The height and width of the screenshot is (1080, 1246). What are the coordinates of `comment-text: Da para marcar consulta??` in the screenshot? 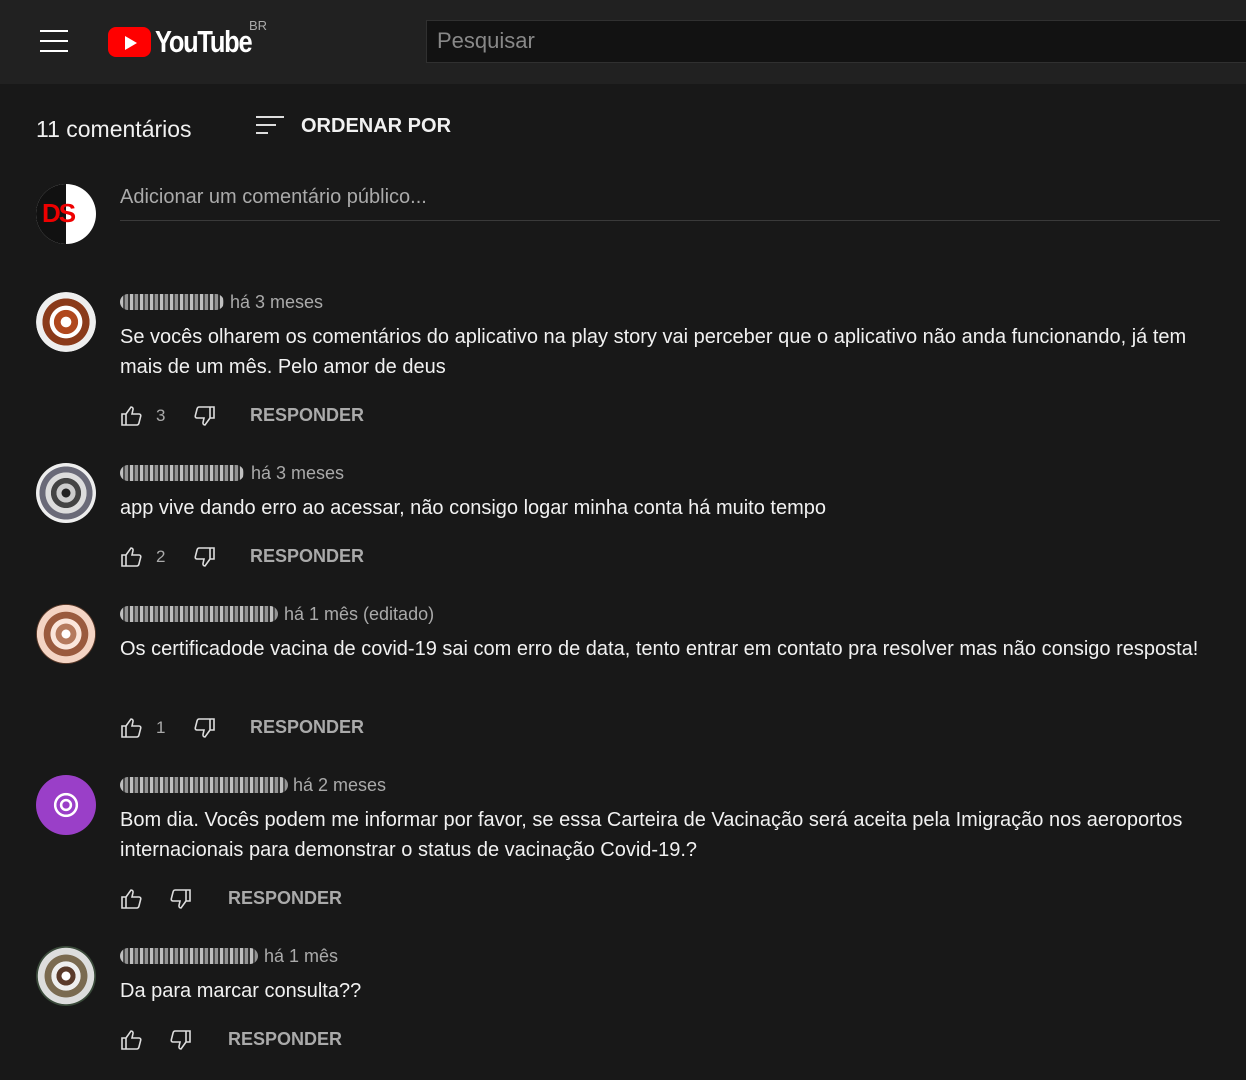 It's located at (241, 991).